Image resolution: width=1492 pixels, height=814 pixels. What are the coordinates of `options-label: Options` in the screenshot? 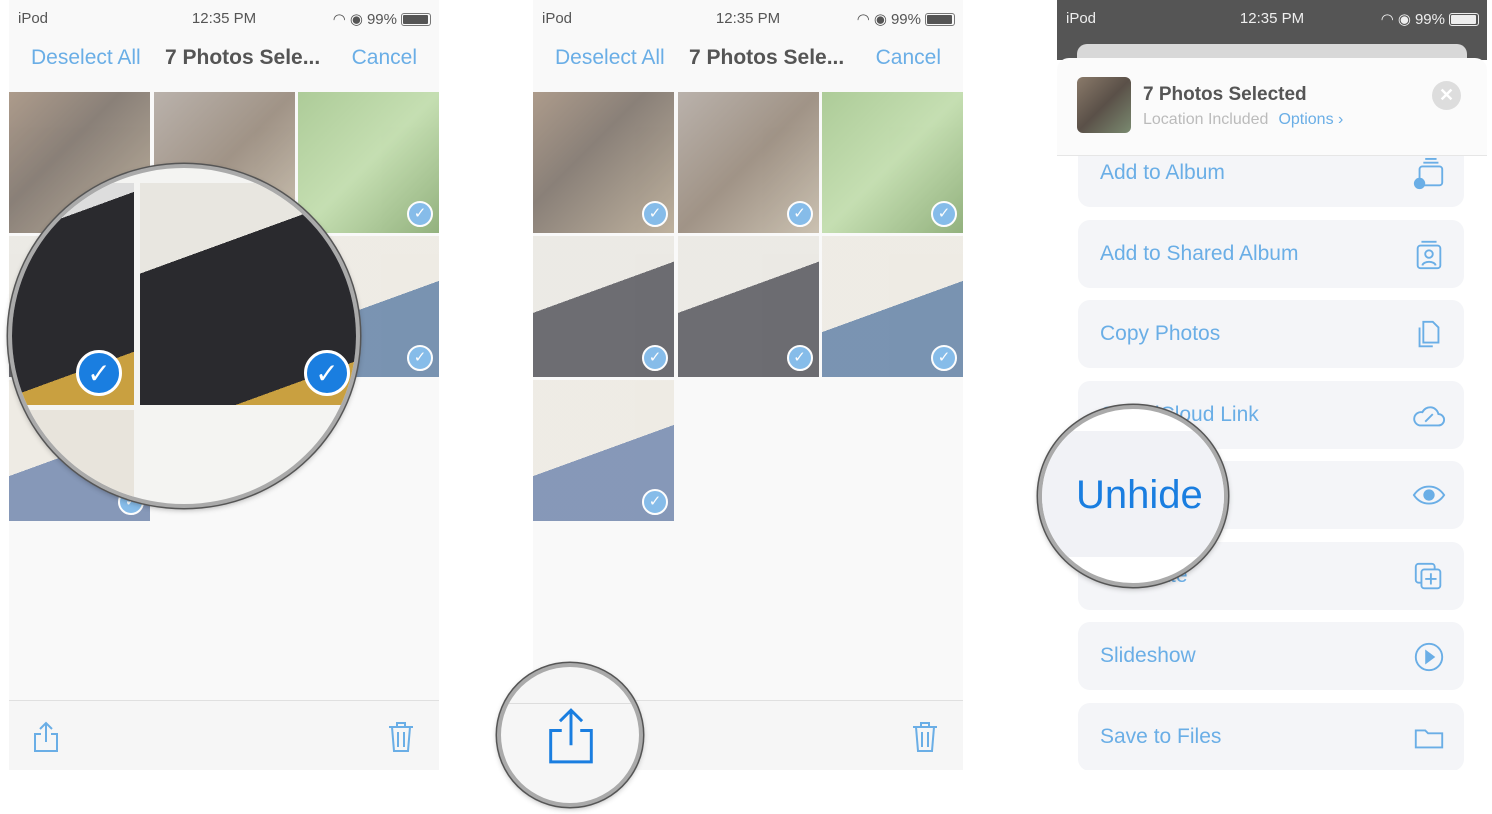 It's located at (1306, 119).